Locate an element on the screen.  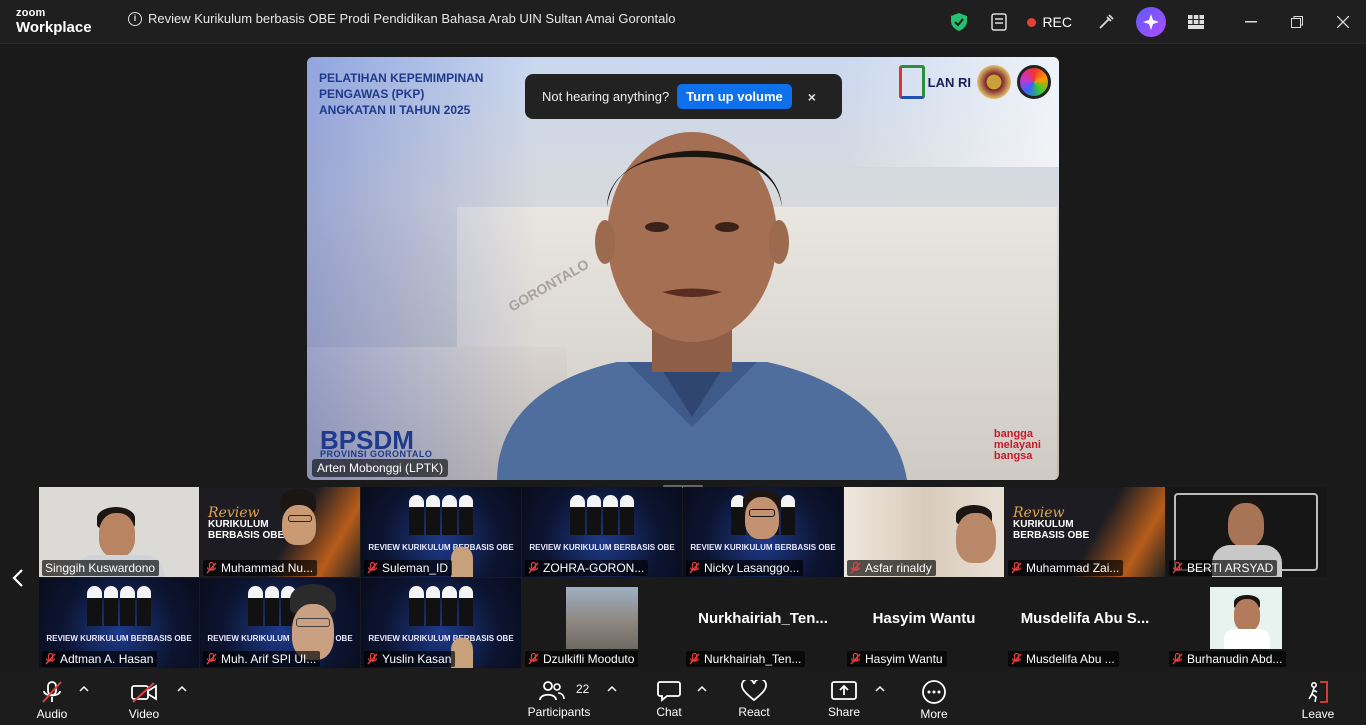
react-button: React is located at coordinates (754, 697).